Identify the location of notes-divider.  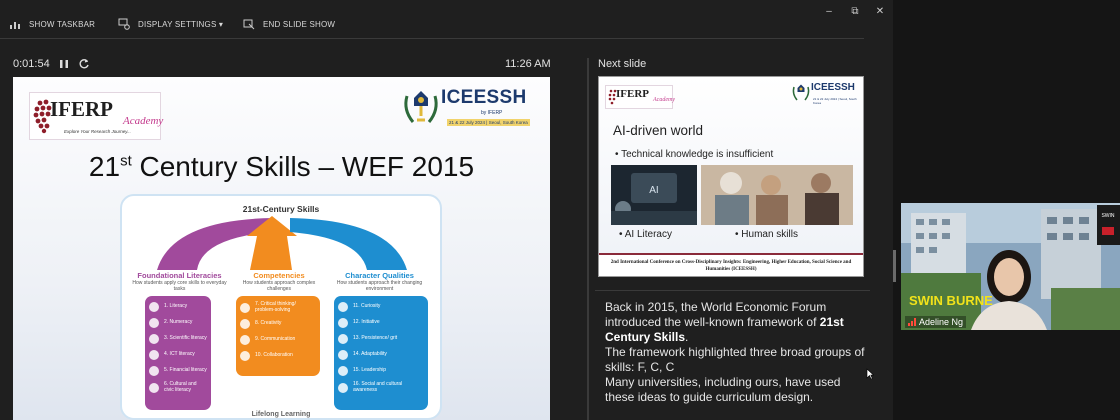
(732, 290).